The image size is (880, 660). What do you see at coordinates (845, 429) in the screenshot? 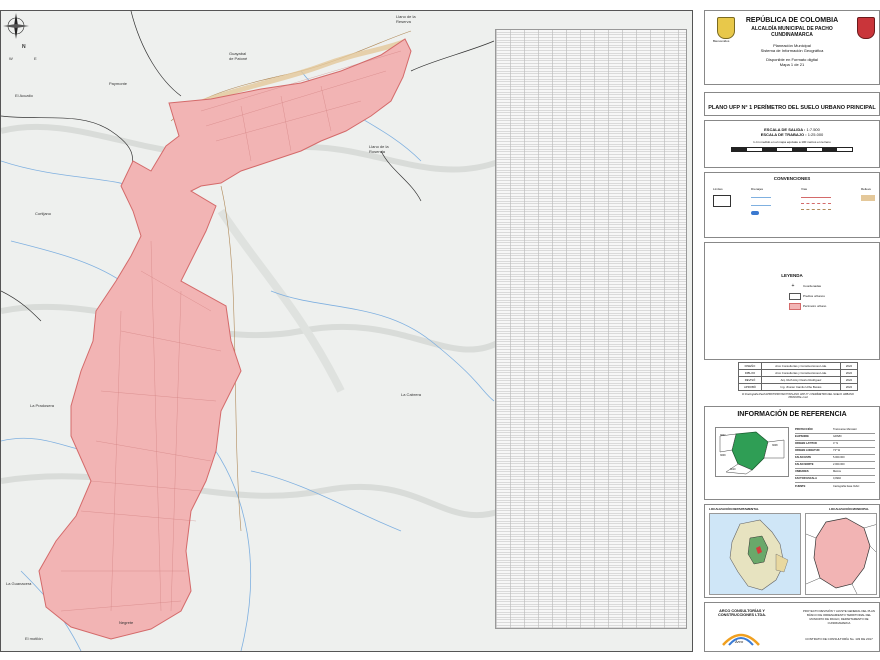
I see `ref-value: Transverse Mercator` at bounding box center [845, 429].